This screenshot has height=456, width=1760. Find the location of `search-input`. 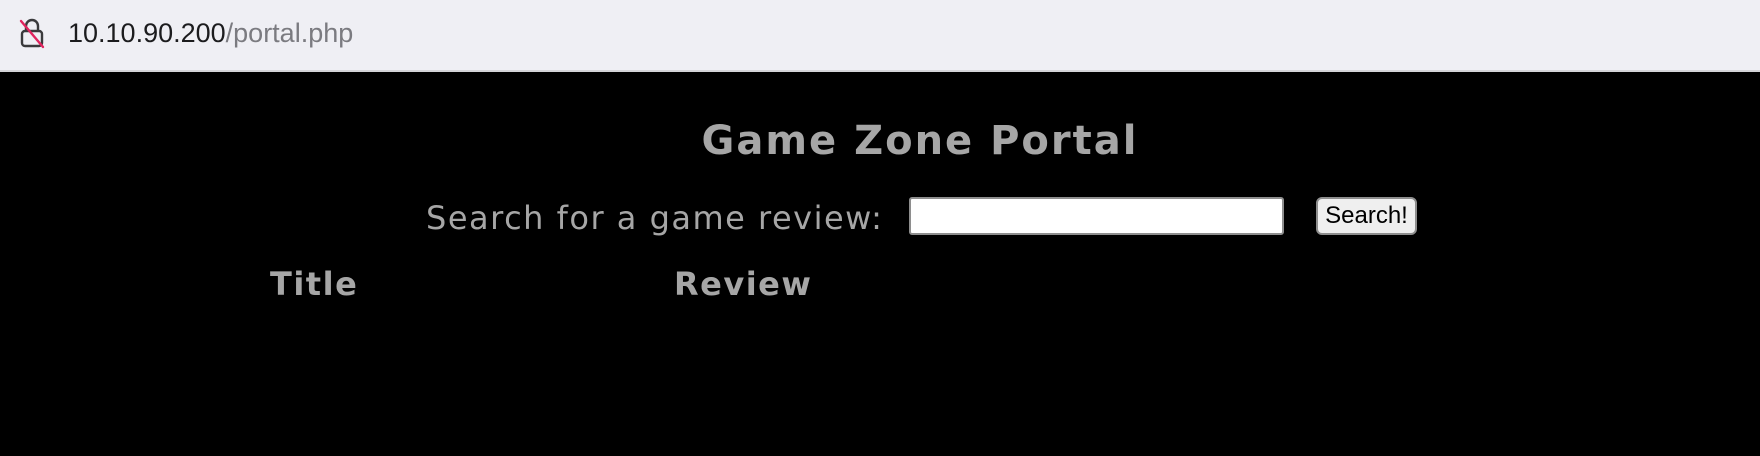

search-input is located at coordinates (1096, 216).